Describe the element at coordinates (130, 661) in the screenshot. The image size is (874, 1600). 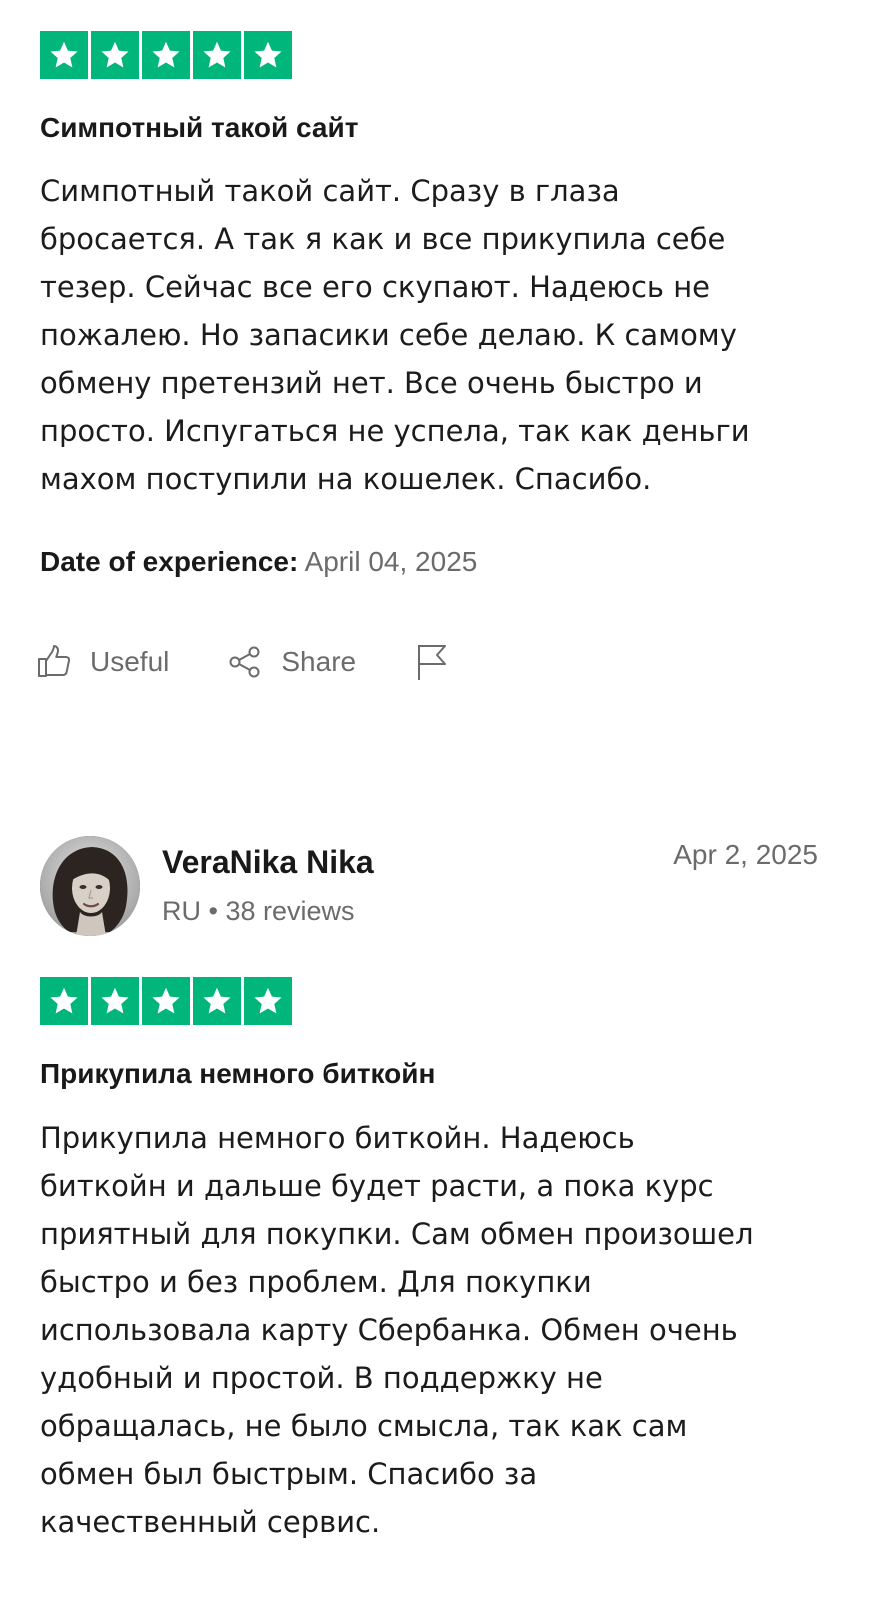
I see `useful-label: Useful` at that location.